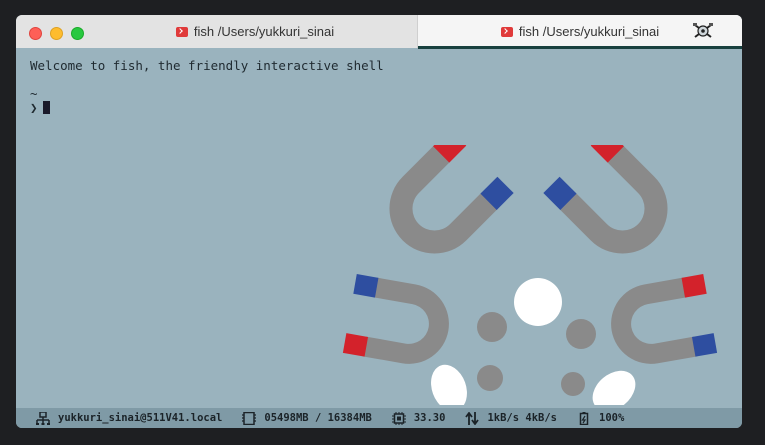 The height and width of the screenshot is (445, 765). I want to click on cpu-icon, so click(398, 418).